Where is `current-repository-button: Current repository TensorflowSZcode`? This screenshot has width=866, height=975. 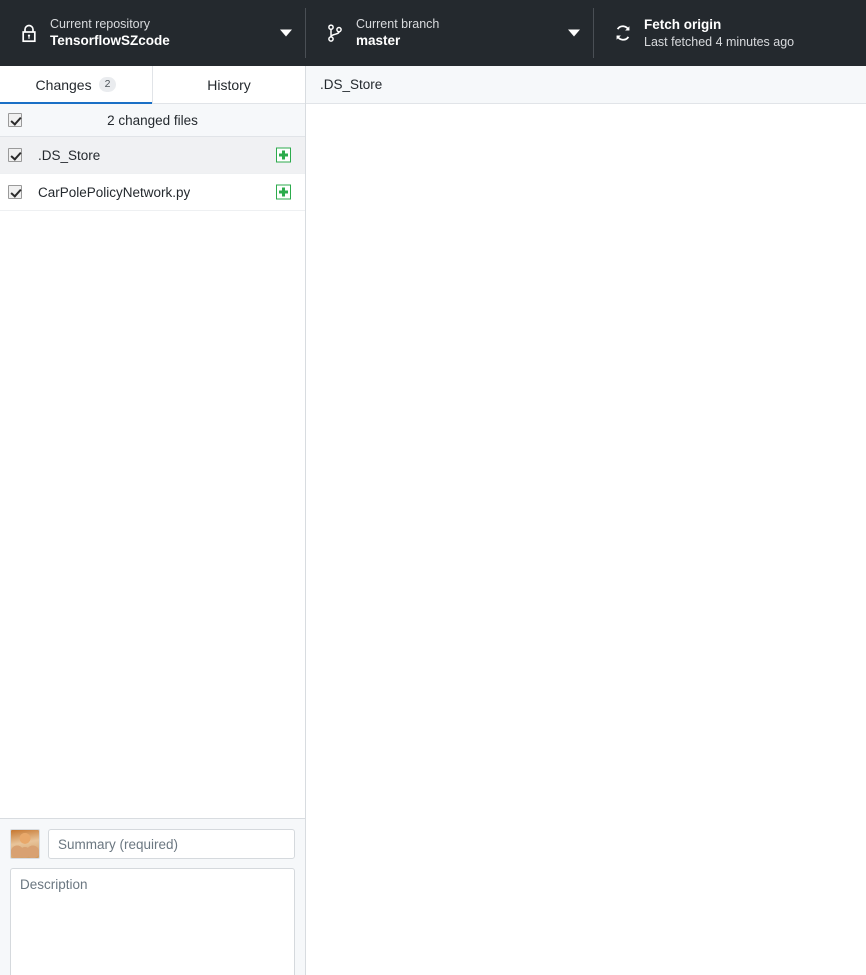 current-repository-button: Current repository TensorflowSZcode is located at coordinates (153, 33).